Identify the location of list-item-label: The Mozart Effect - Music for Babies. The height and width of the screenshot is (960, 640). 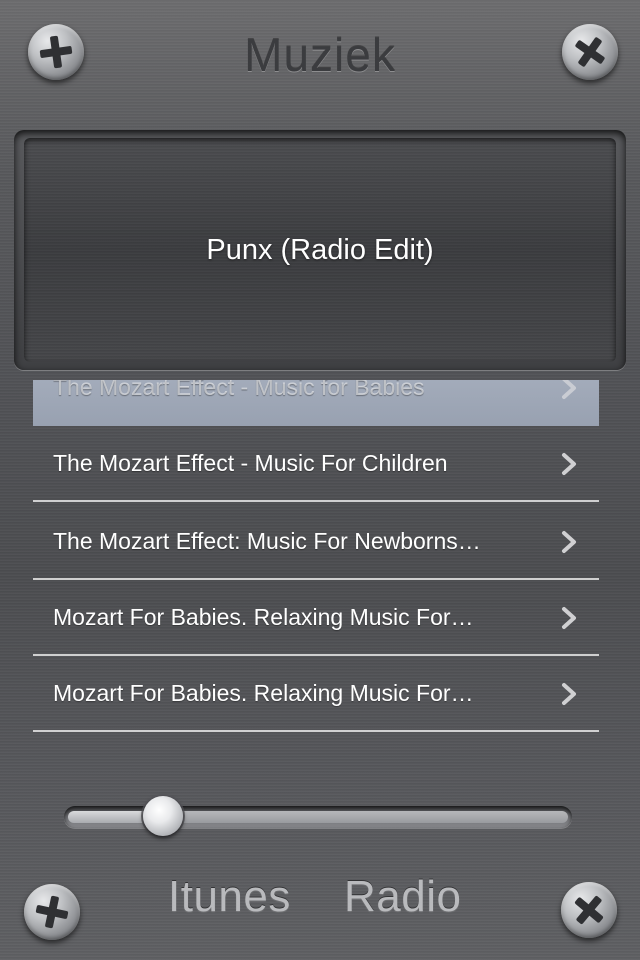
(239, 390).